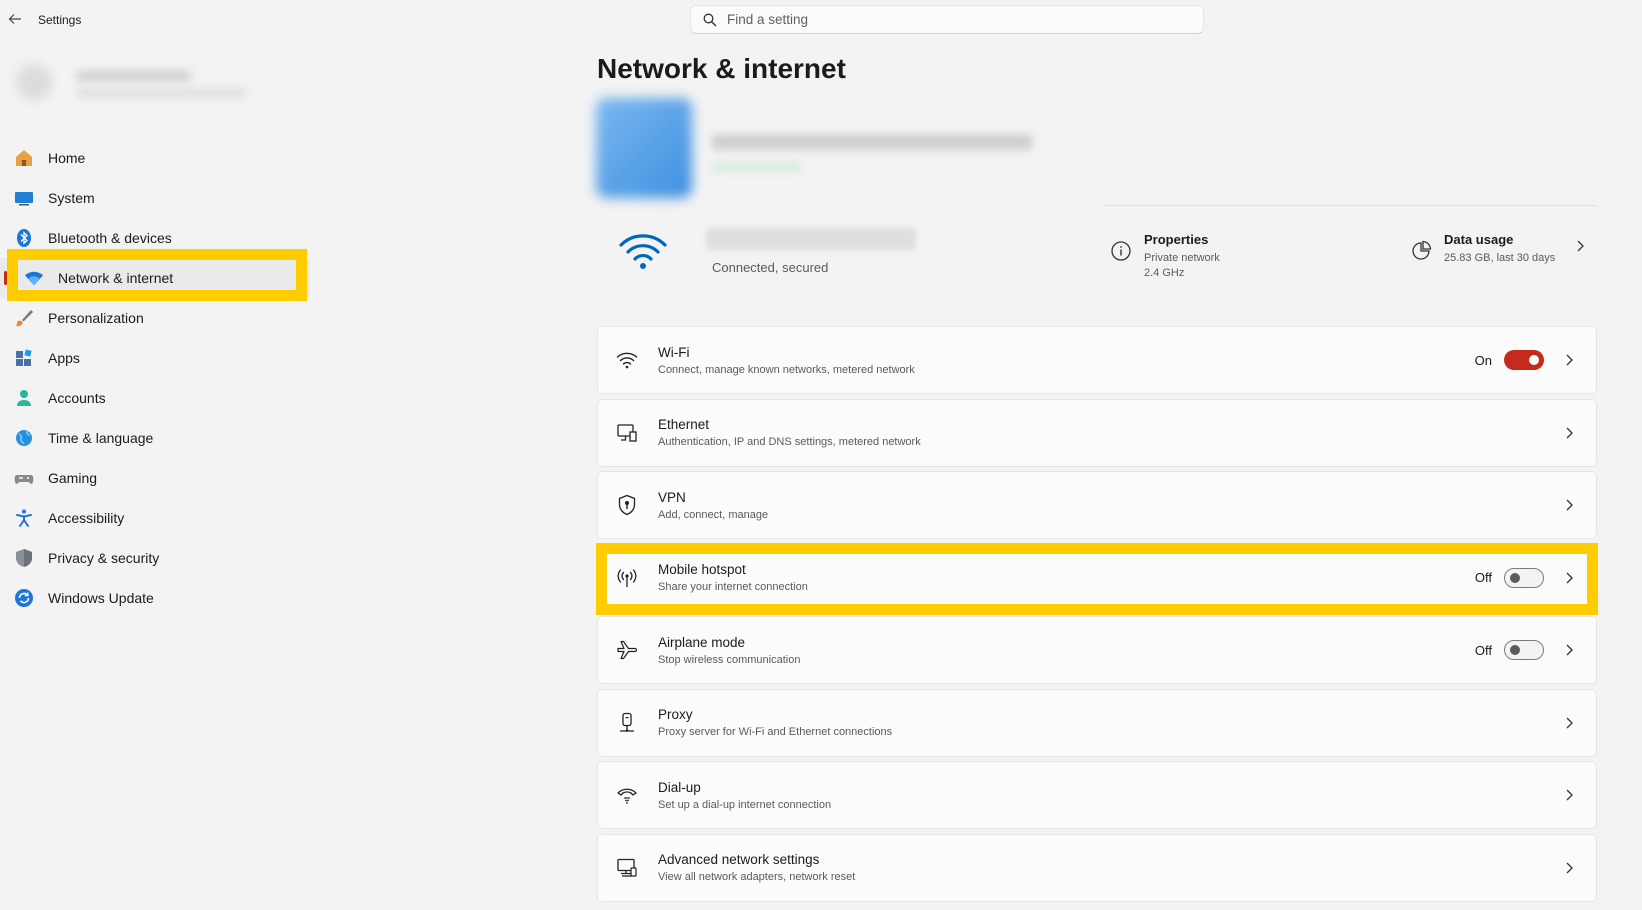  What do you see at coordinates (60, 20) in the screenshot?
I see `app-title: Settings` at bounding box center [60, 20].